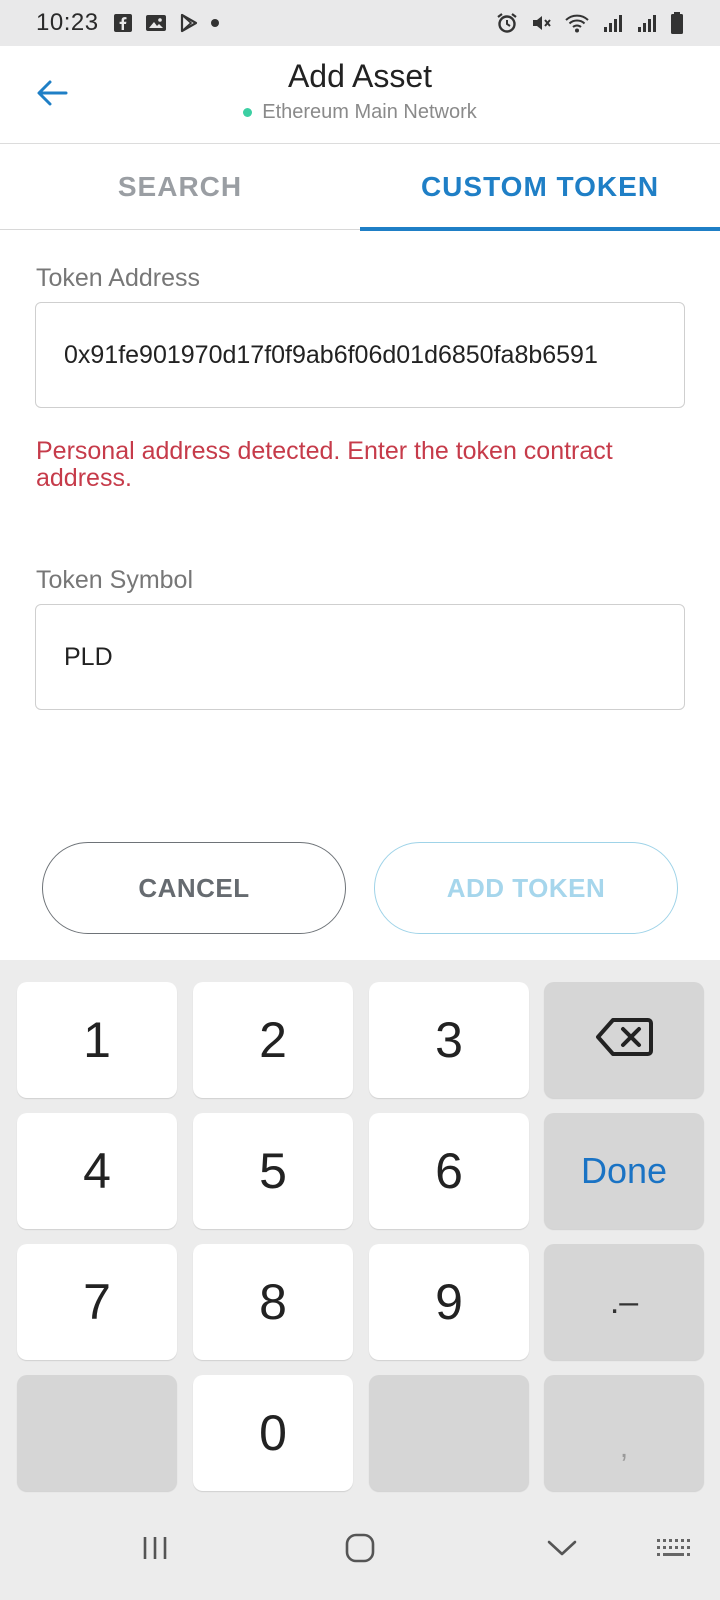  Describe the element at coordinates (449, 1171) in the screenshot. I see `key-6: 6` at that location.